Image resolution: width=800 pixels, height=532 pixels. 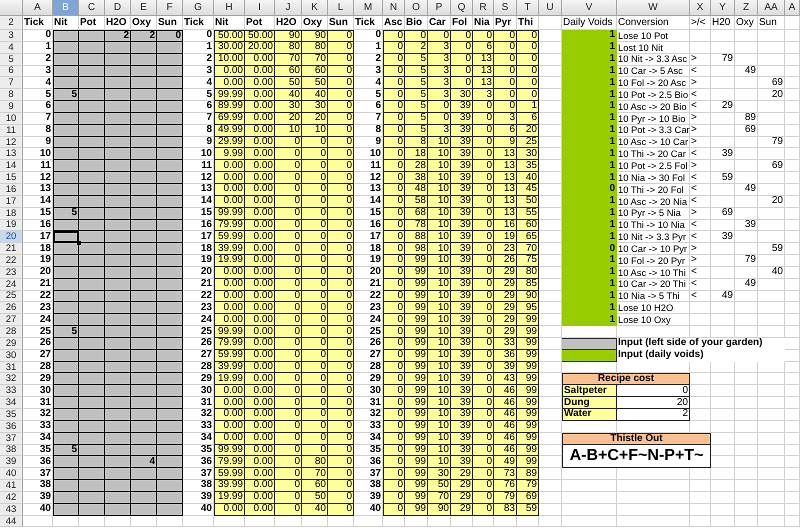 I want to click on input-cell: 2, so click(x=144, y=36).